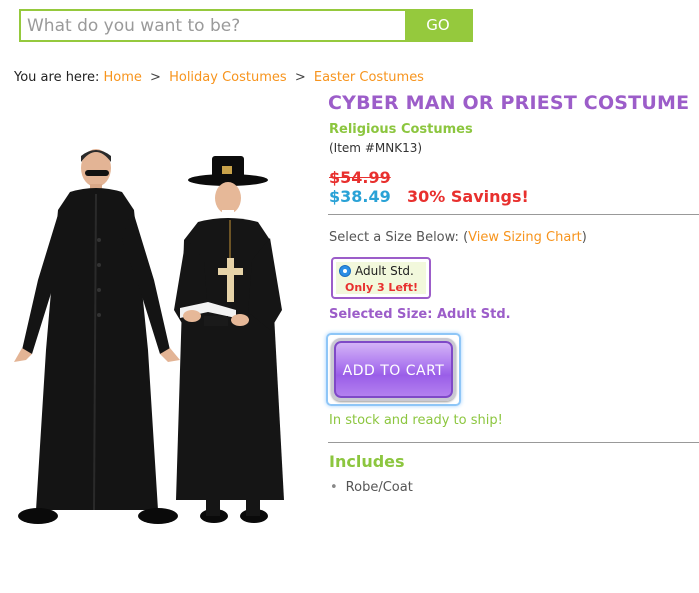 The width and height of the screenshot is (699, 593). I want to click on stock-status: In stock and ready to ship!, so click(416, 420).